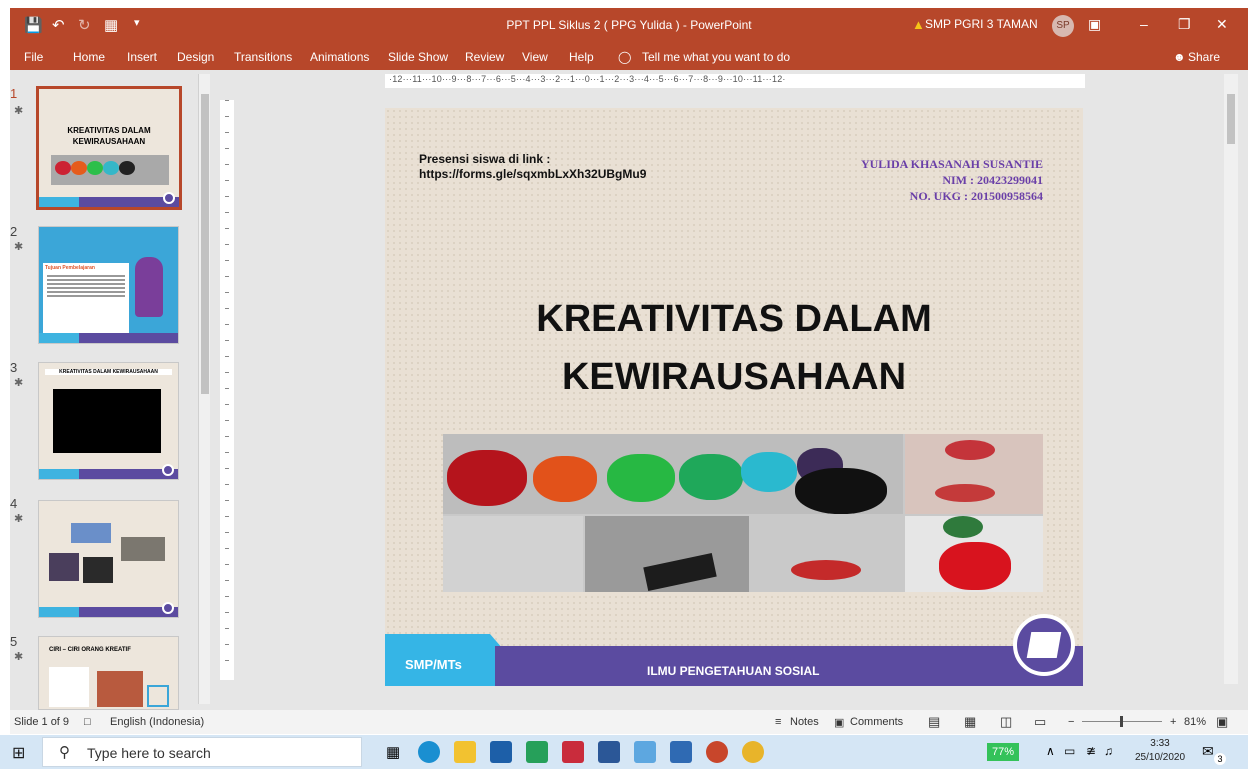  What do you see at coordinates (535, 57) in the screenshot?
I see `tab-view: View` at bounding box center [535, 57].